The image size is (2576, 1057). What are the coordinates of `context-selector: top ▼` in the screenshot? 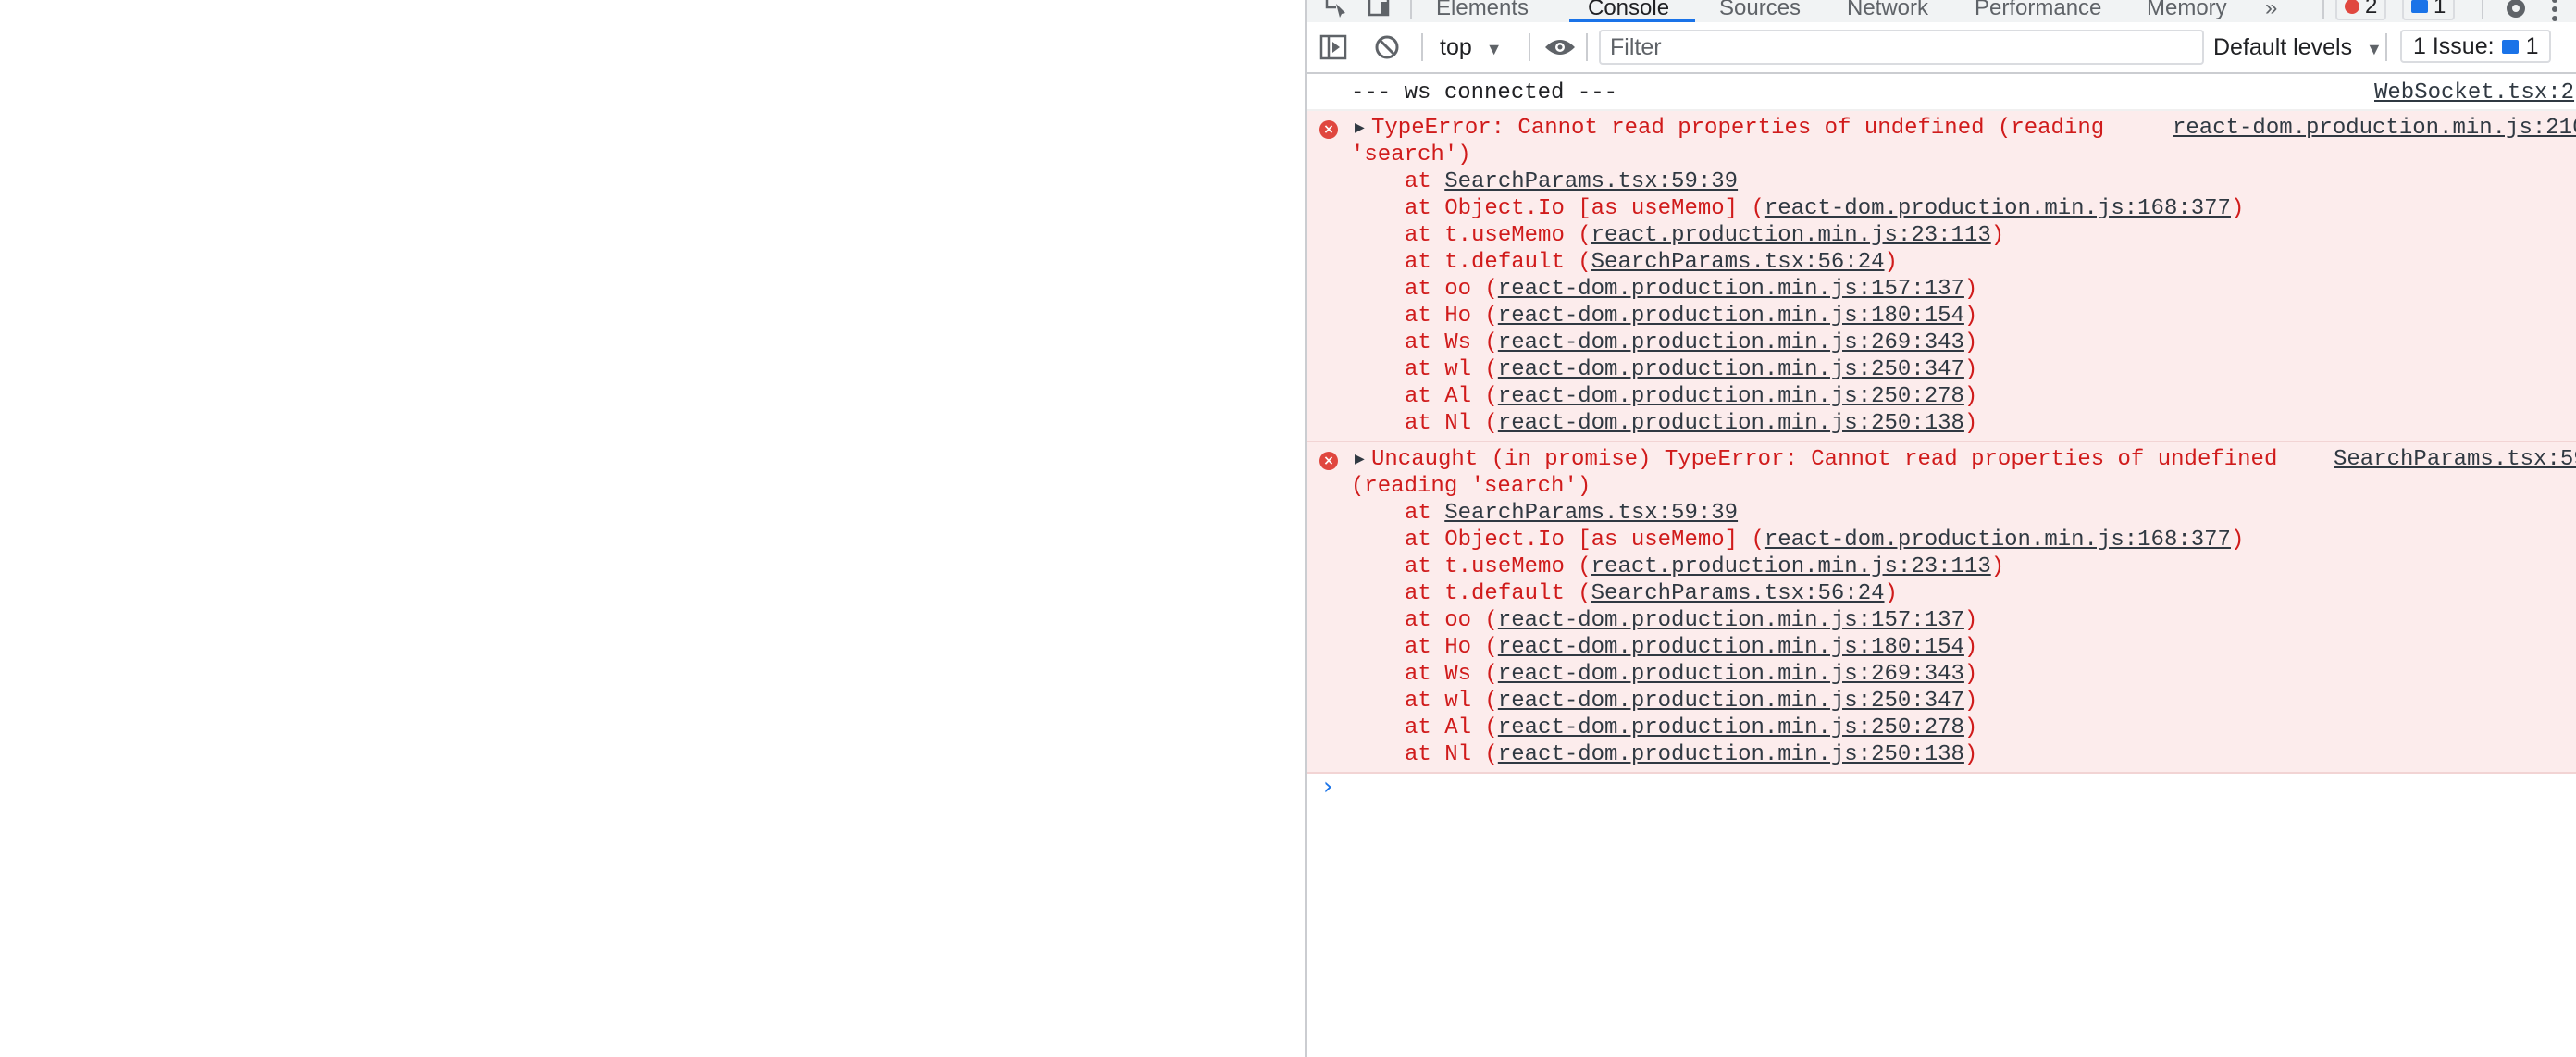 It's located at (1471, 47).